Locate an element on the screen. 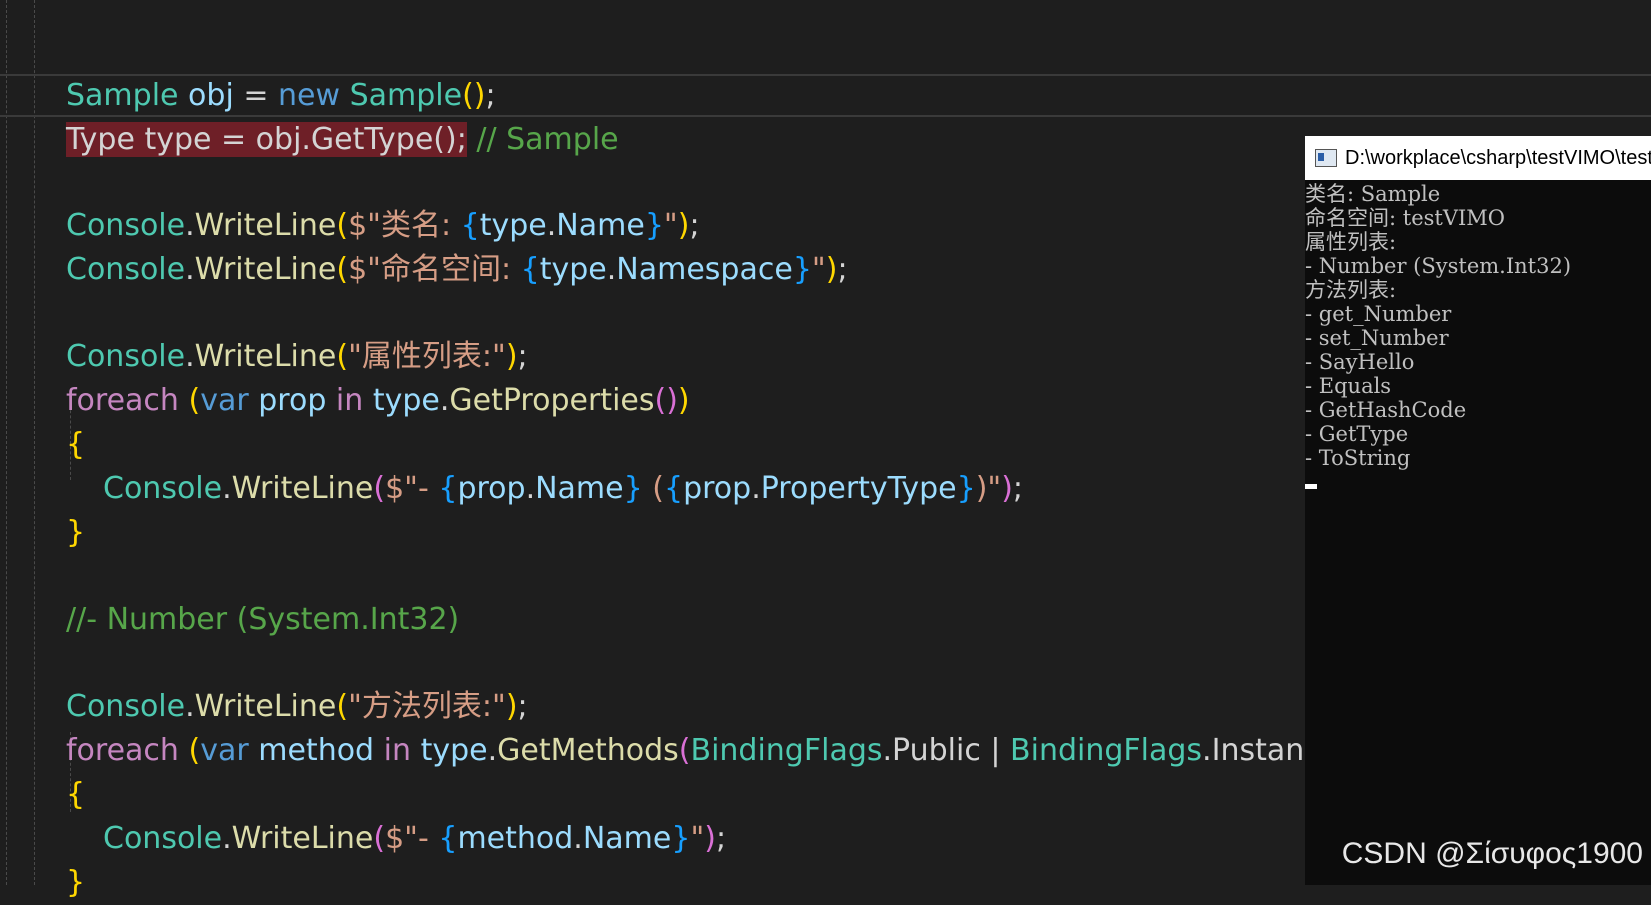 The width and height of the screenshot is (1651, 905). indent-guide is located at coordinates (34, 442).